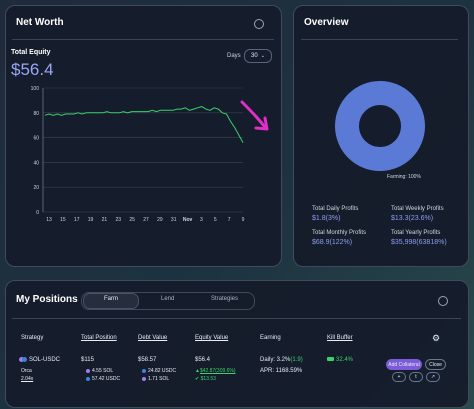 Image resolution: width=474 pixels, height=409 pixels. I want to click on strategy-protocol: Orca, so click(26, 371).